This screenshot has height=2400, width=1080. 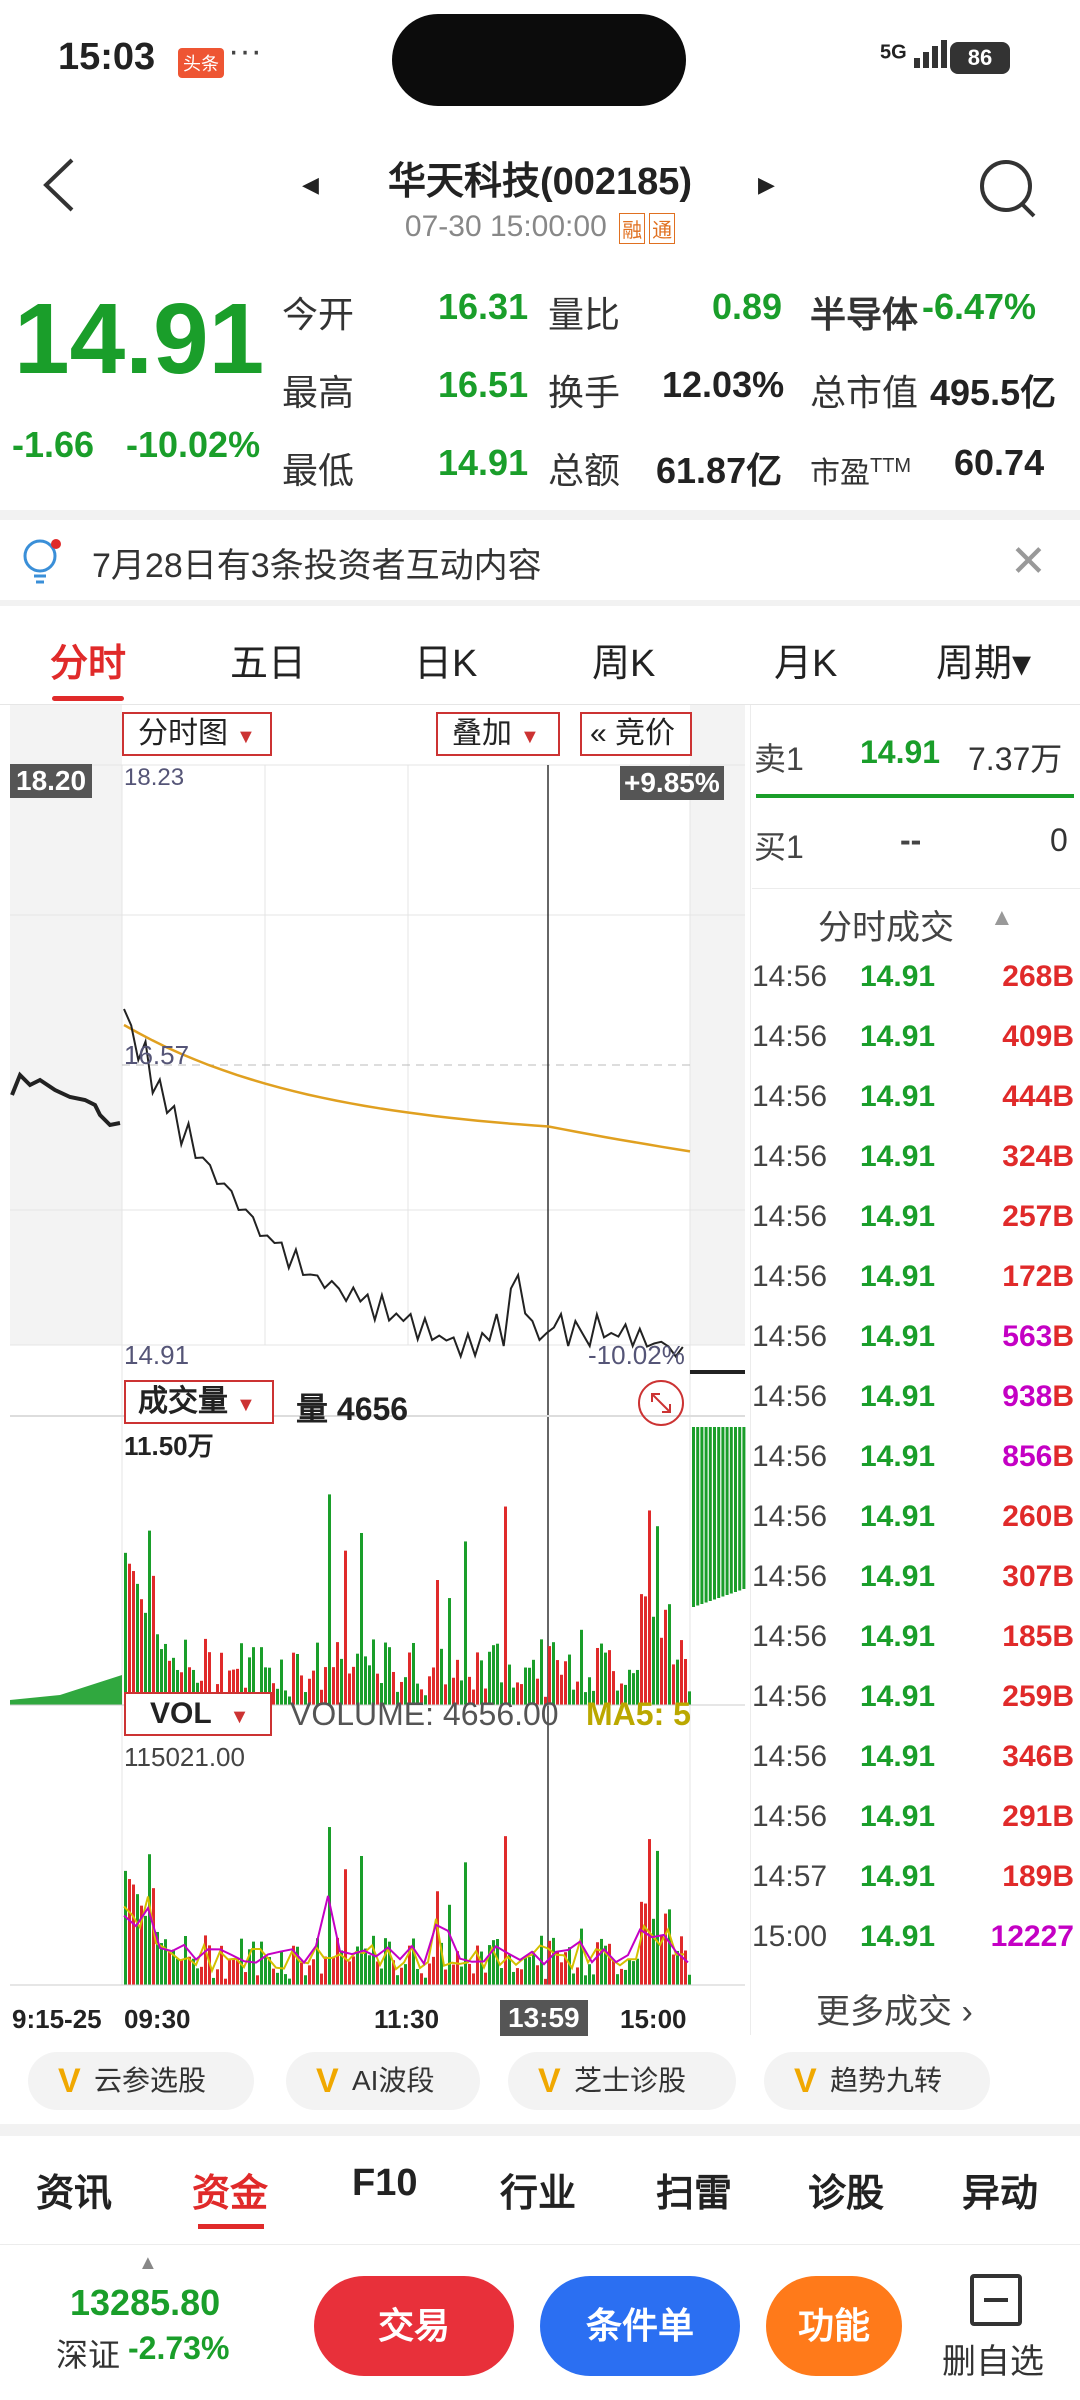 What do you see at coordinates (445, 659) in the screenshot?
I see `tab-daily-k: 日K` at bounding box center [445, 659].